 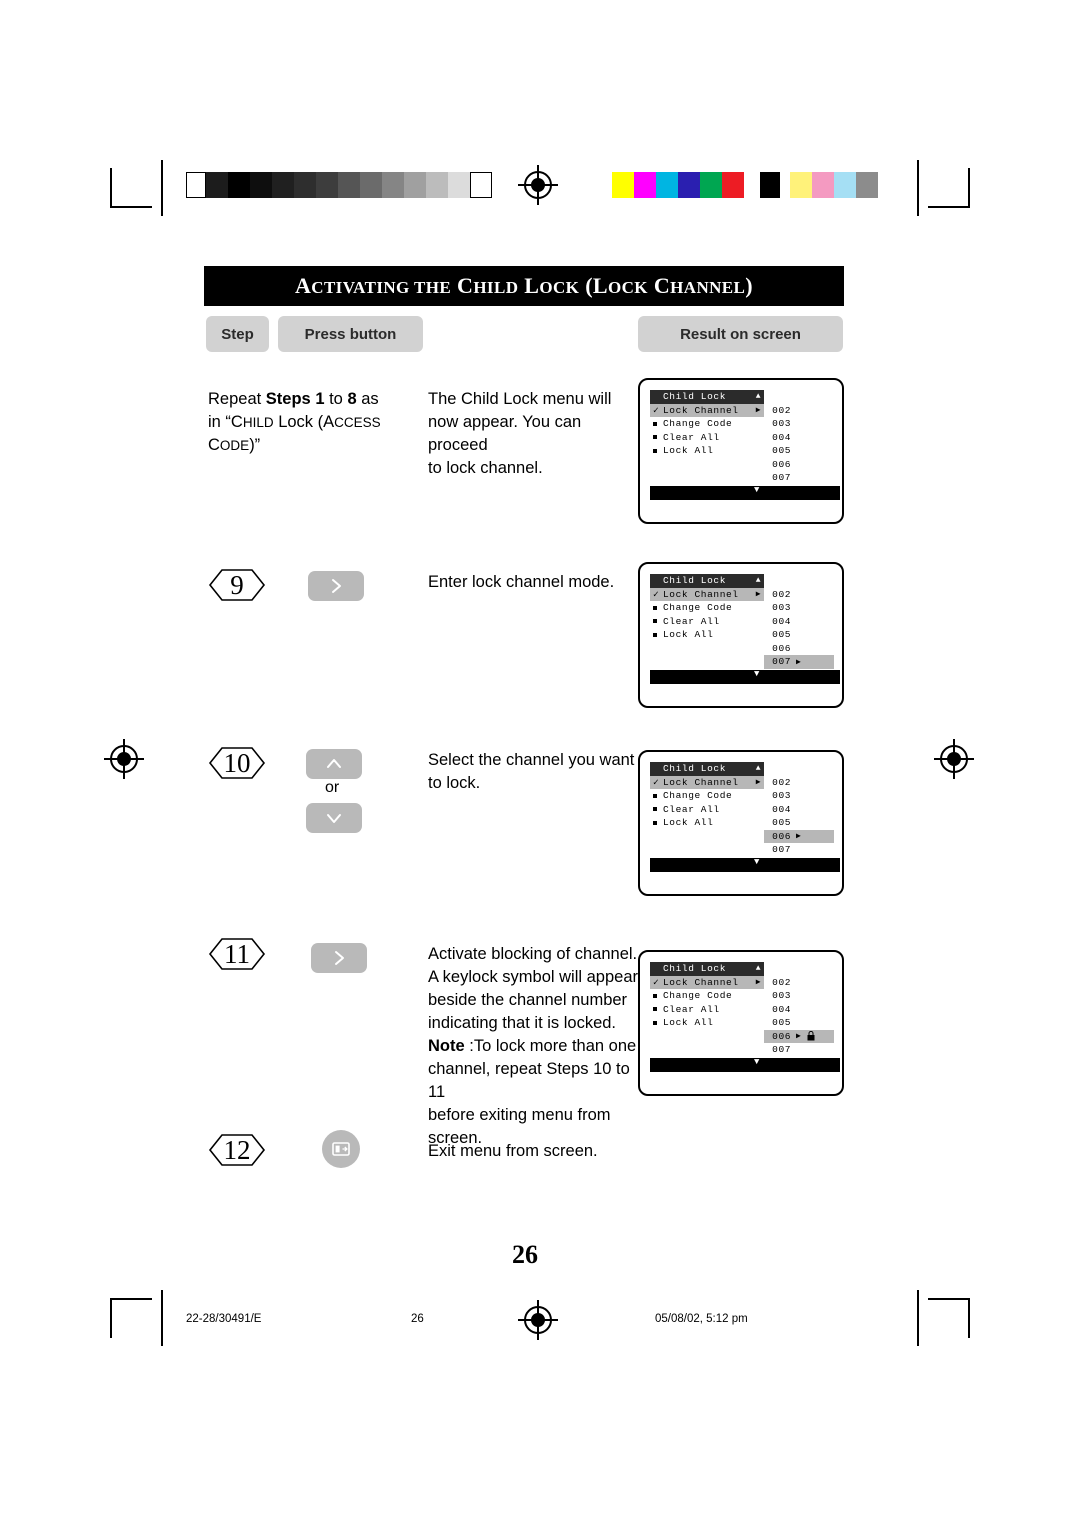 I want to click on step-number-11: 11, so click(x=237, y=954).